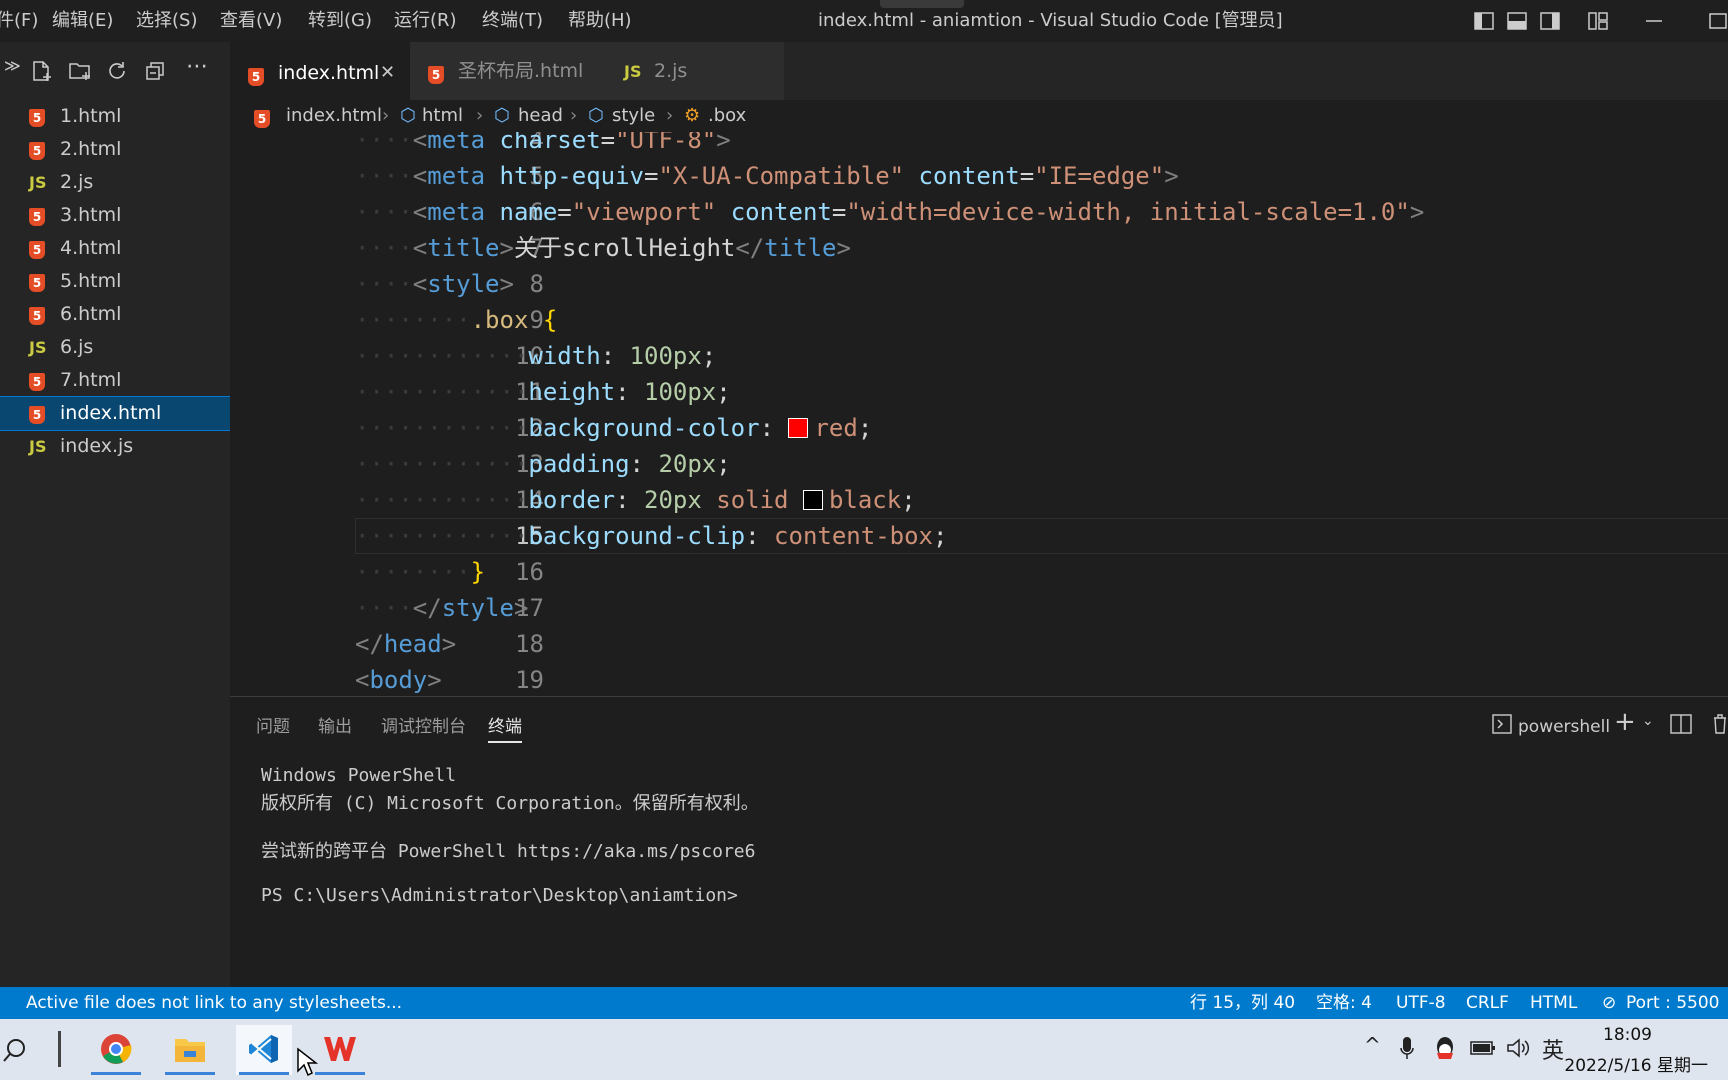 This screenshot has width=1728, height=1080. Describe the element at coordinates (979, 145) in the screenshot. I see `code-line: 4 ····<meta charset="UTF-8">` at that location.